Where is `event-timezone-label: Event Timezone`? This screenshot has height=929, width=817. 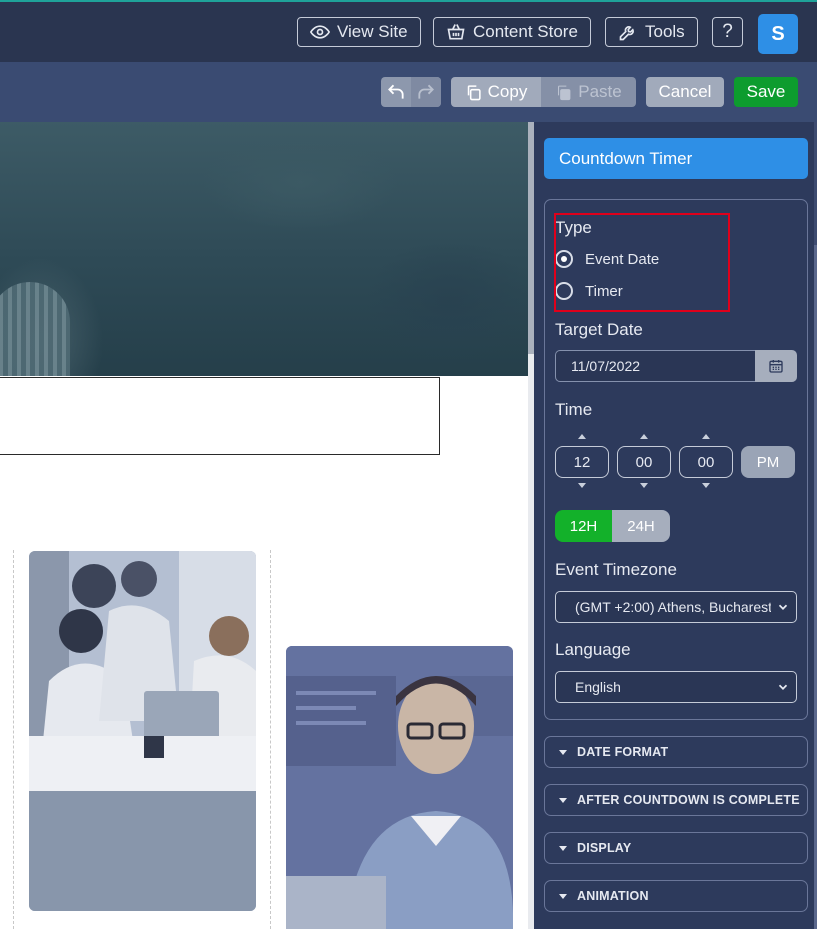 event-timezone-label: Event Timezone is located at coordinates (616, 569).